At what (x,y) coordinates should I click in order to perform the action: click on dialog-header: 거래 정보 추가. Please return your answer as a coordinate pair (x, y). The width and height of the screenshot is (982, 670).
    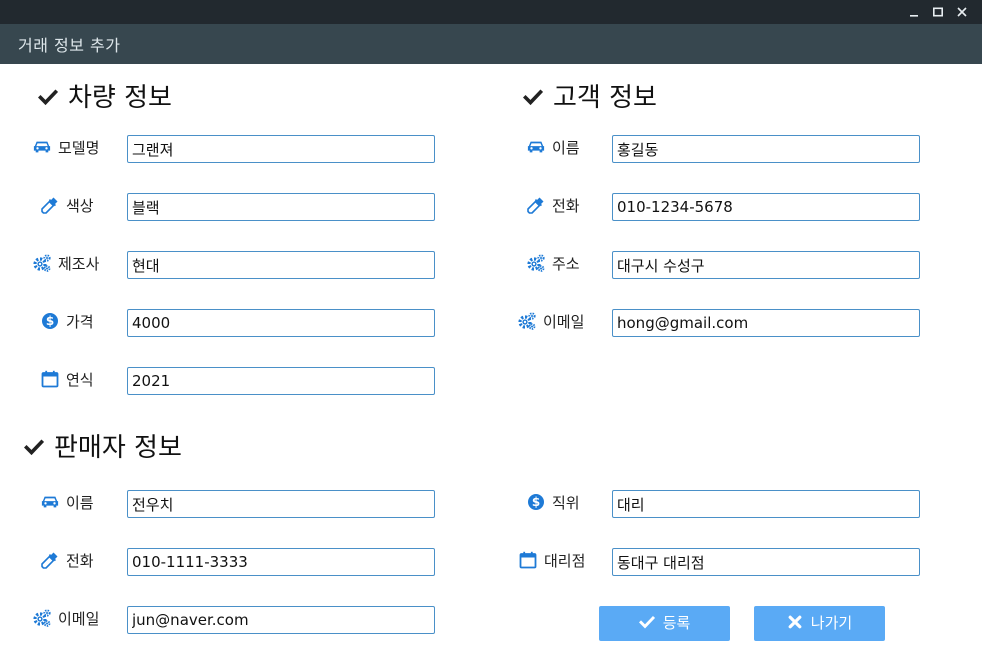
    Looking at the image, I should click on (491, 44).